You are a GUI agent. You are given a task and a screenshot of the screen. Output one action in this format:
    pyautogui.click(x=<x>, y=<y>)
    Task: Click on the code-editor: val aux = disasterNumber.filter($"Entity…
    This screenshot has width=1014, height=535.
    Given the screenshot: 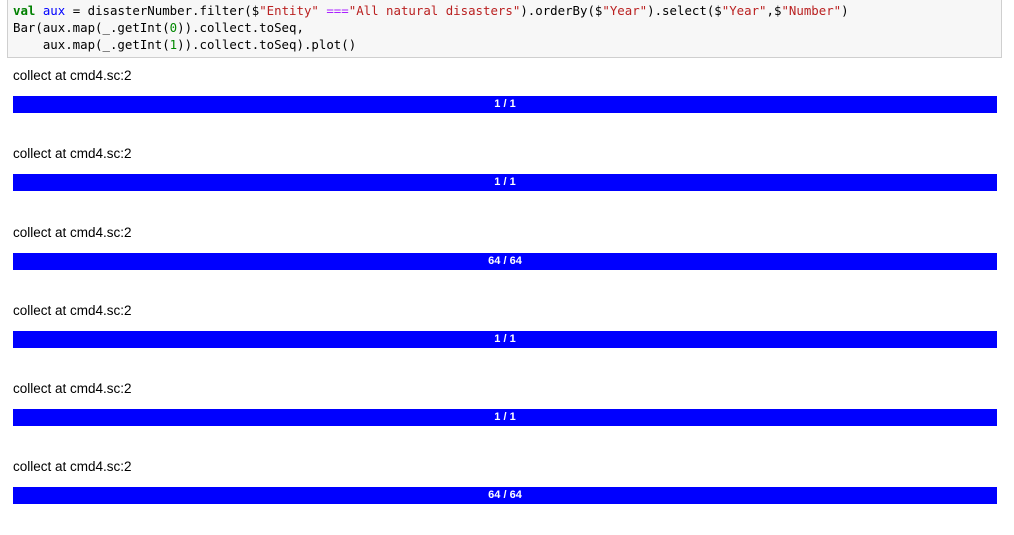 What is the action you would take?
    pyautogui.click(x=504, y=26)
    